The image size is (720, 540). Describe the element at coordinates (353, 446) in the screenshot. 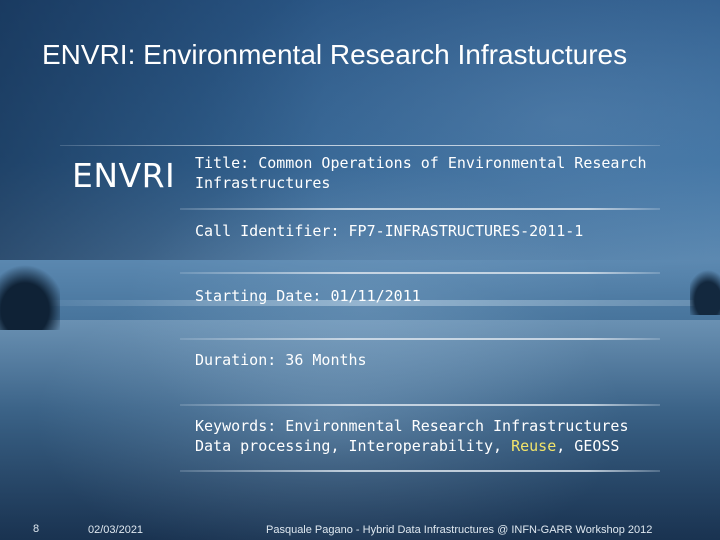

I see `keywords-text: Data processing, Interoperability,` at that location.